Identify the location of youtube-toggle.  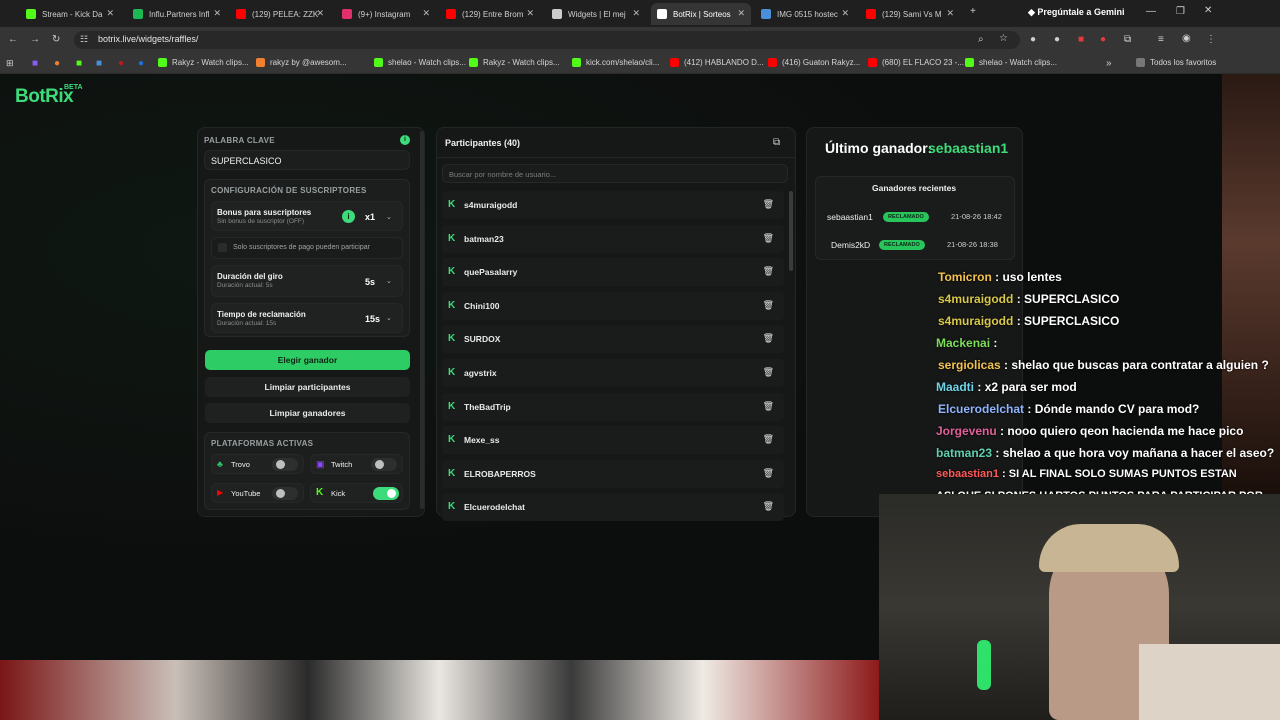
(285, 493).